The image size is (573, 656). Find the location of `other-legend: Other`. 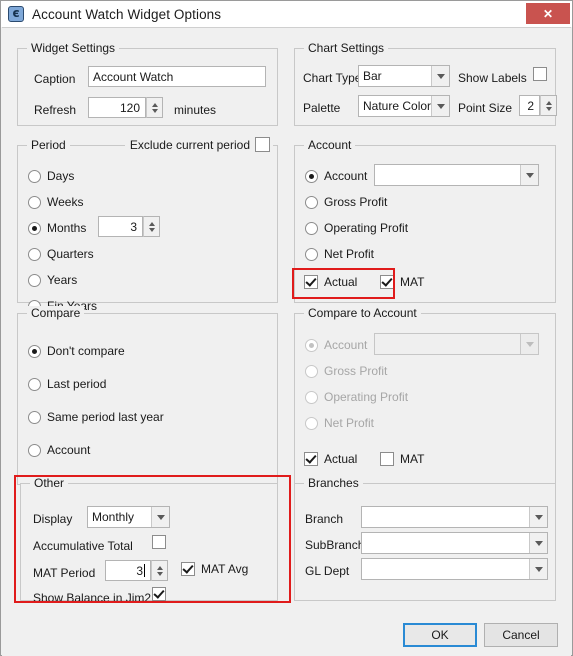

other-legend: Other is located at coordinates (49, 483).